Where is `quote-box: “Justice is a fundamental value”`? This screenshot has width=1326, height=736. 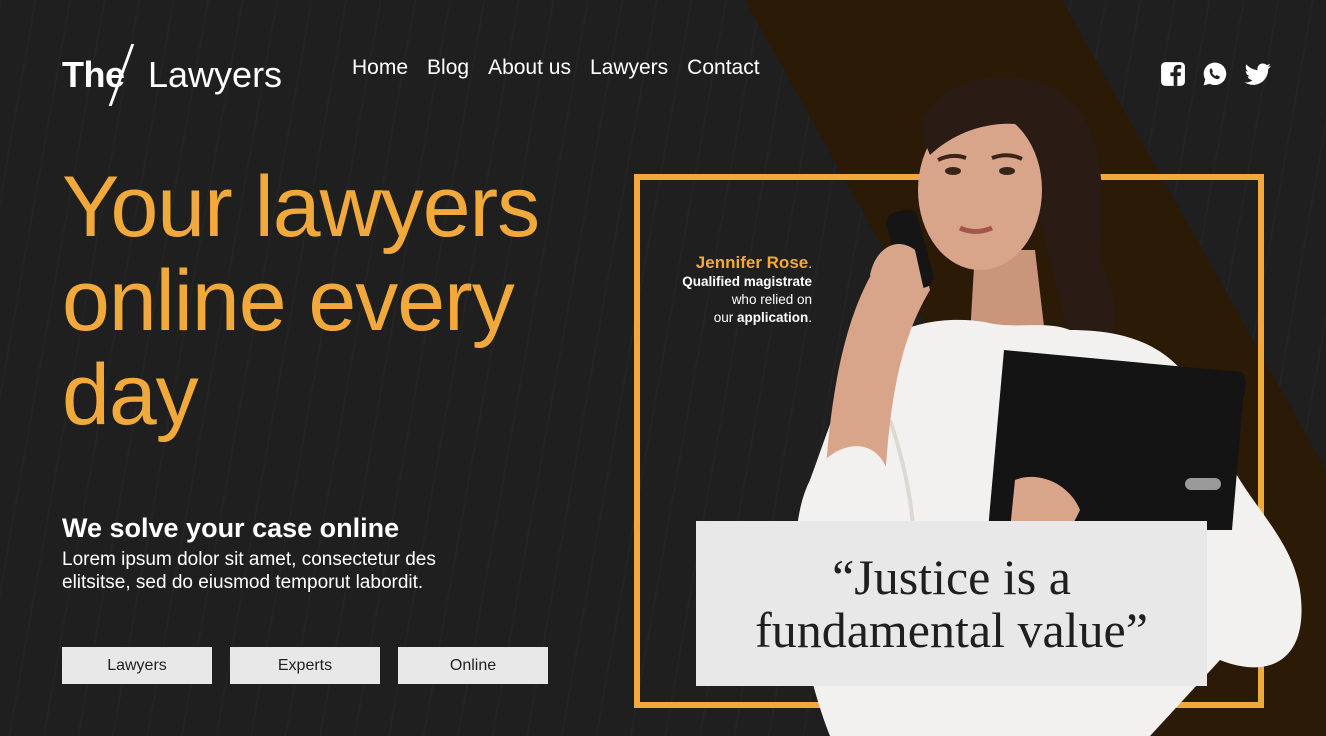 quote-box: “Justice is a fundamental value” is located at coordinates (951, 603).